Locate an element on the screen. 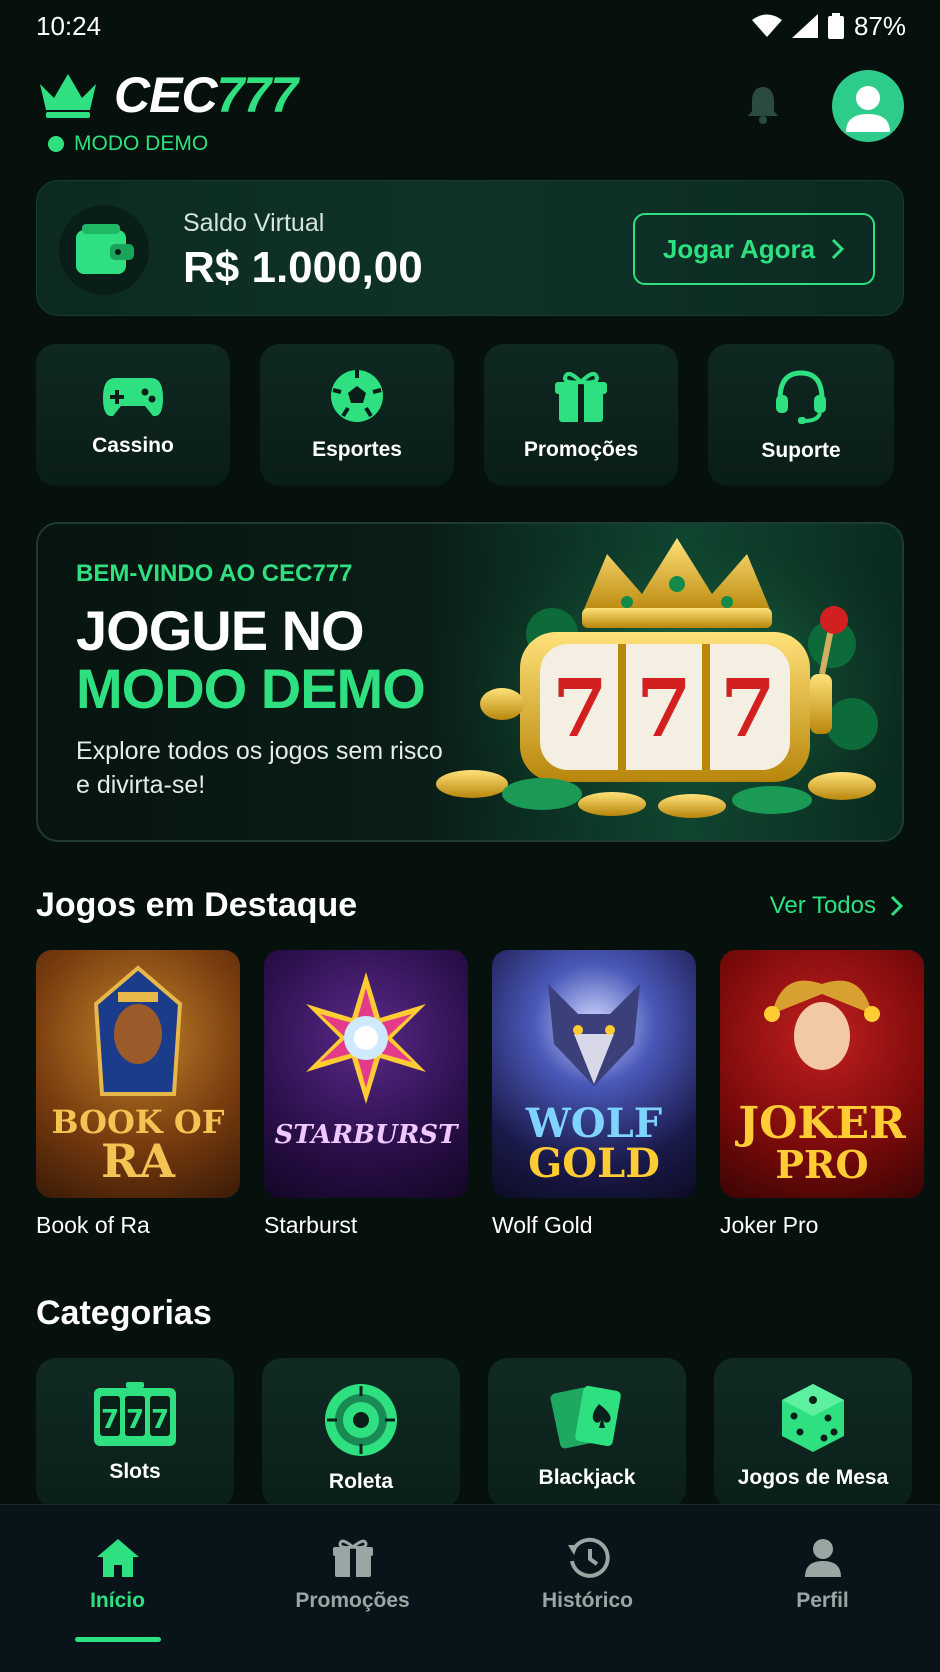  app-header: CEC777 MODO DEMO is located at coordinates (470, 116).